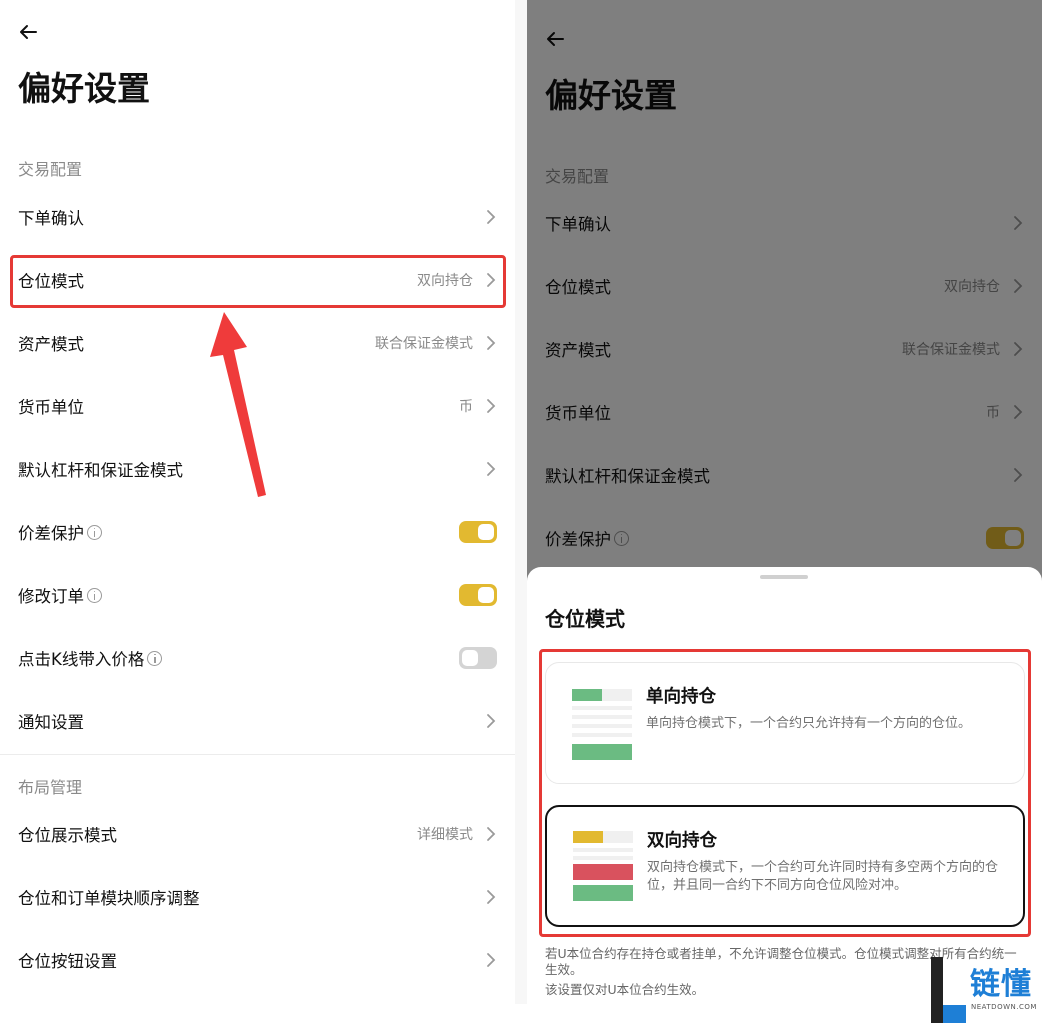  Describe the element at coordinates (67, 961) in the screenshot. I see `row-label: 仓位按钮设置` at that location.